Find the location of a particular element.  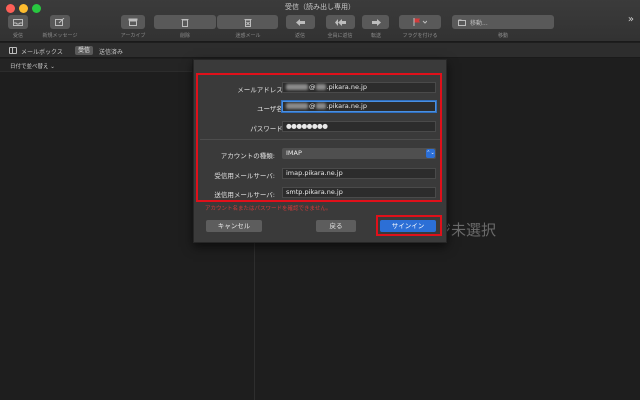

junk-bin-icon is located at coordinates (247, 22).